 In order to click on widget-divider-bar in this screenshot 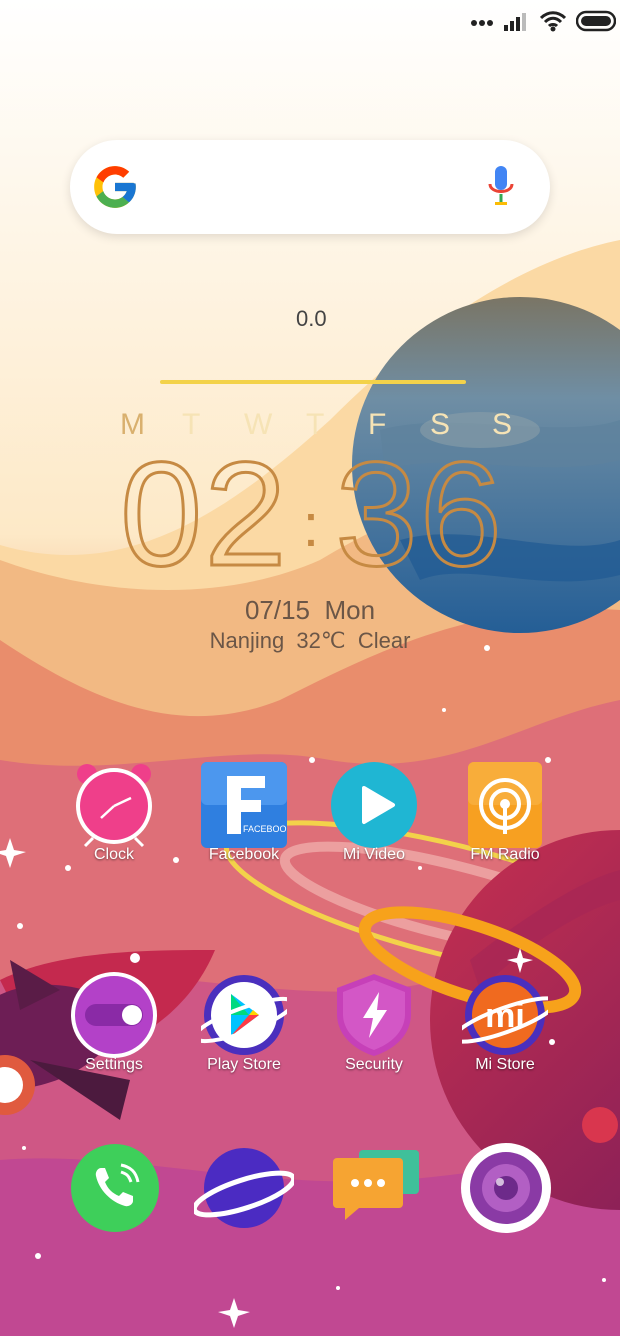, I will do `click(313, 382)`.